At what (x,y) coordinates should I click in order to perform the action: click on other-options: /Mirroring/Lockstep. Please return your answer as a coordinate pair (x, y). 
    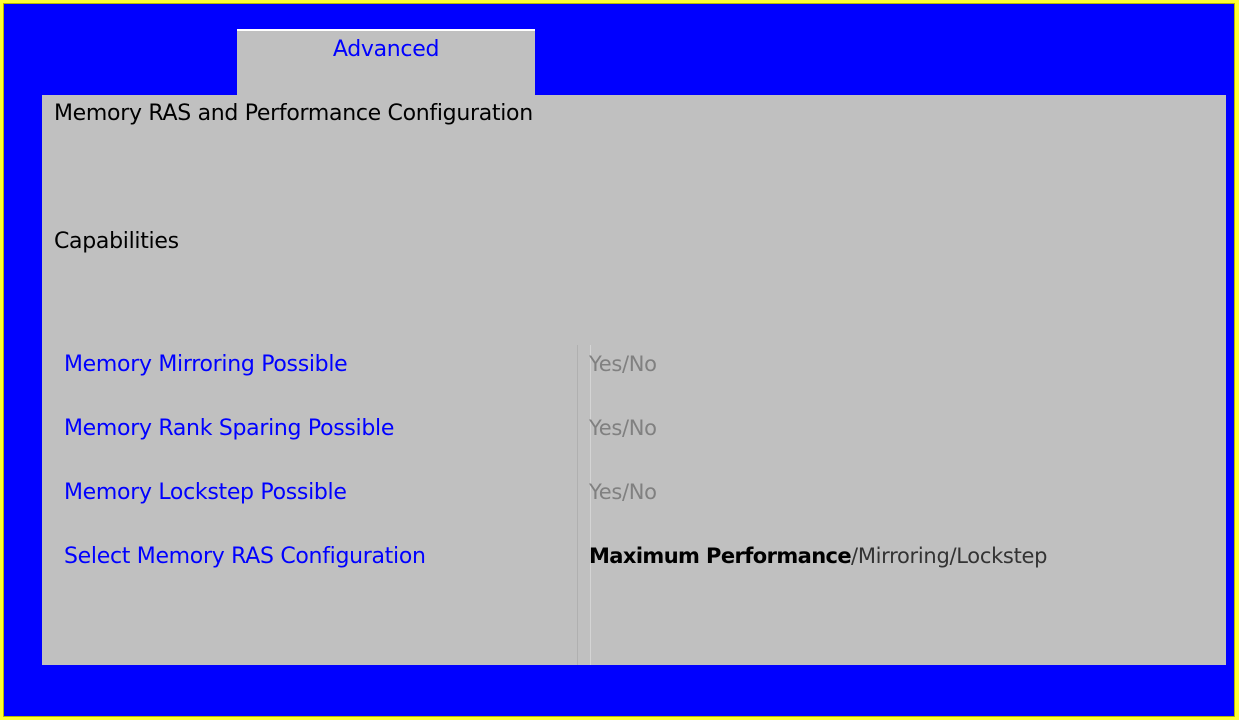
    Looking at the image, I should click on (949, 556).